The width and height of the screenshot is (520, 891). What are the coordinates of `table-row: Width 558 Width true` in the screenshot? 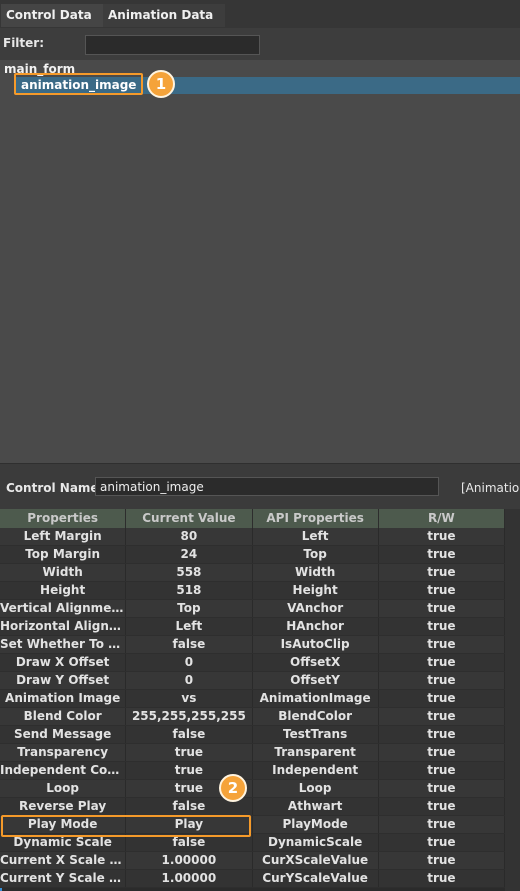 It's located at (252, 573).